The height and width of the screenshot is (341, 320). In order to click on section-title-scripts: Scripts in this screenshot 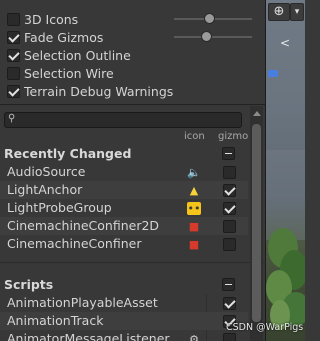, I will do `click(29, 284)`.